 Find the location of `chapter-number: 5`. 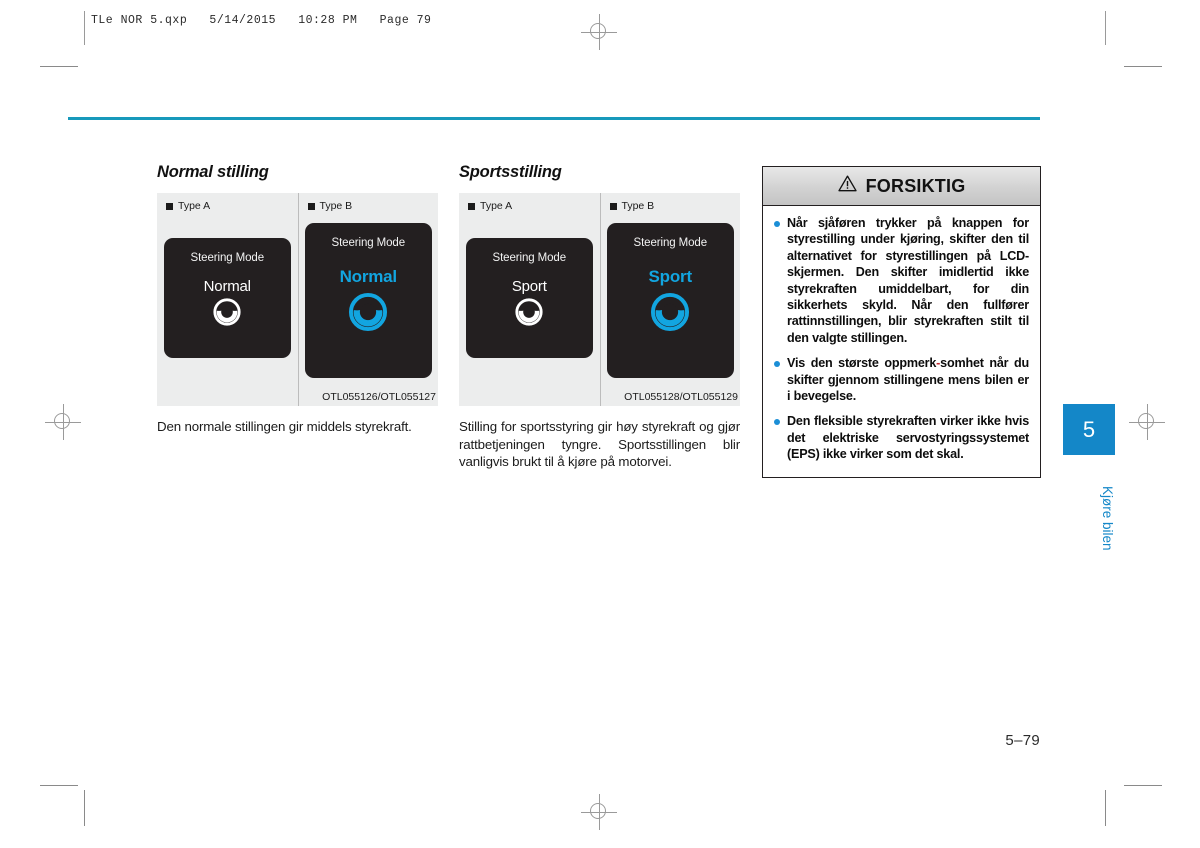

chapter-number: 5 is located at coordinates (1089, 429).